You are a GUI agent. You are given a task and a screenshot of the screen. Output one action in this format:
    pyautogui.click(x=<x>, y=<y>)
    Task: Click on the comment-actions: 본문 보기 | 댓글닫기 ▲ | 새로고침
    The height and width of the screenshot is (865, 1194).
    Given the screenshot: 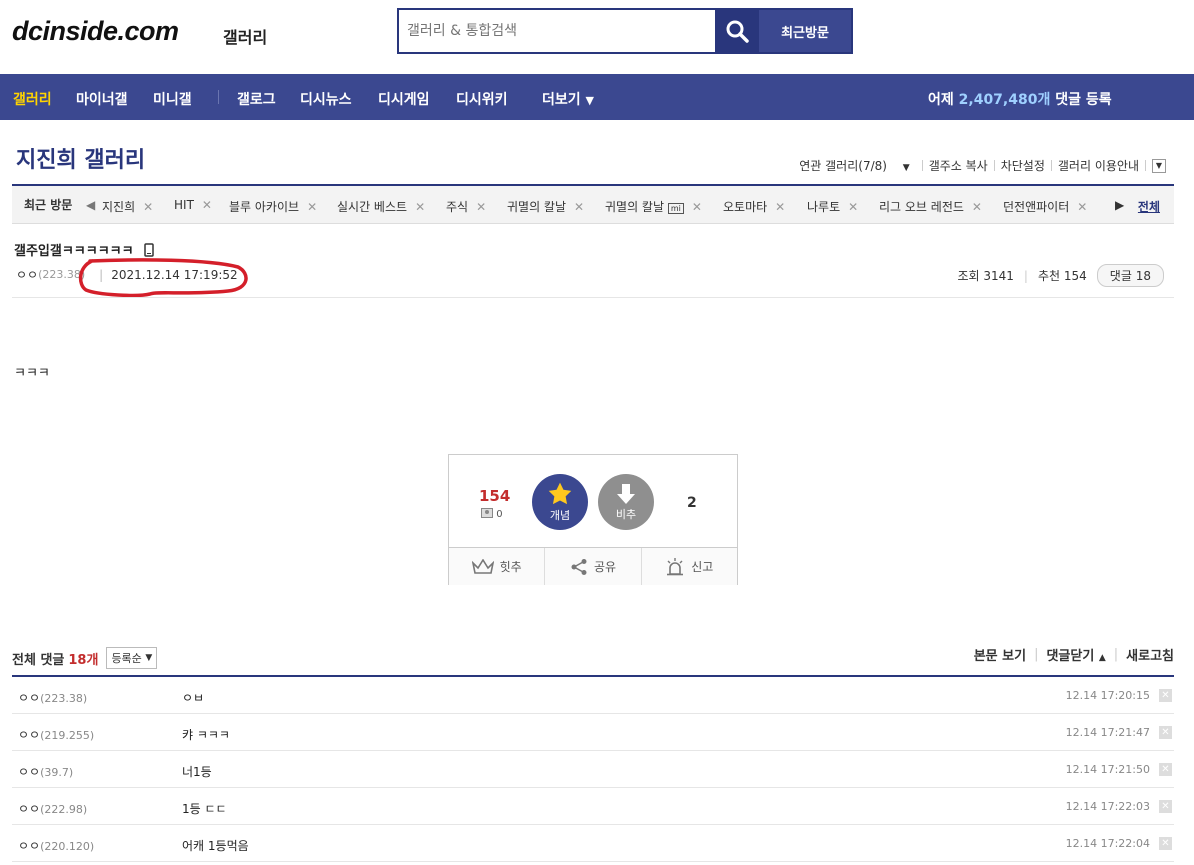 What is the action you would take?
    pyautogui.click(x=1074, y=654)
    